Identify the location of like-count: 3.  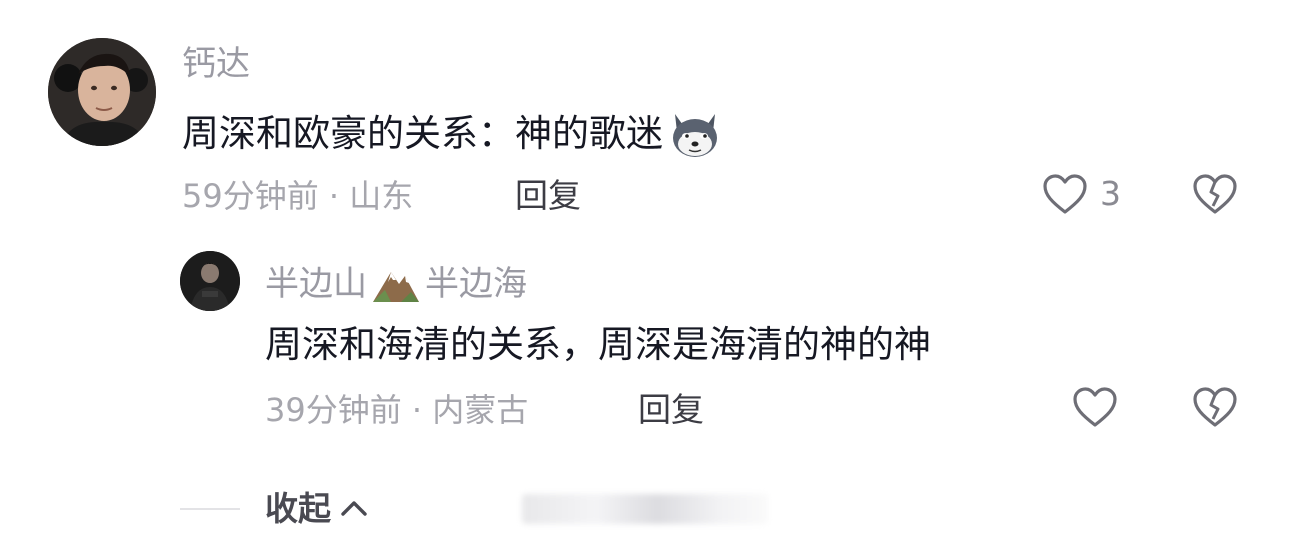
(1110, 193).